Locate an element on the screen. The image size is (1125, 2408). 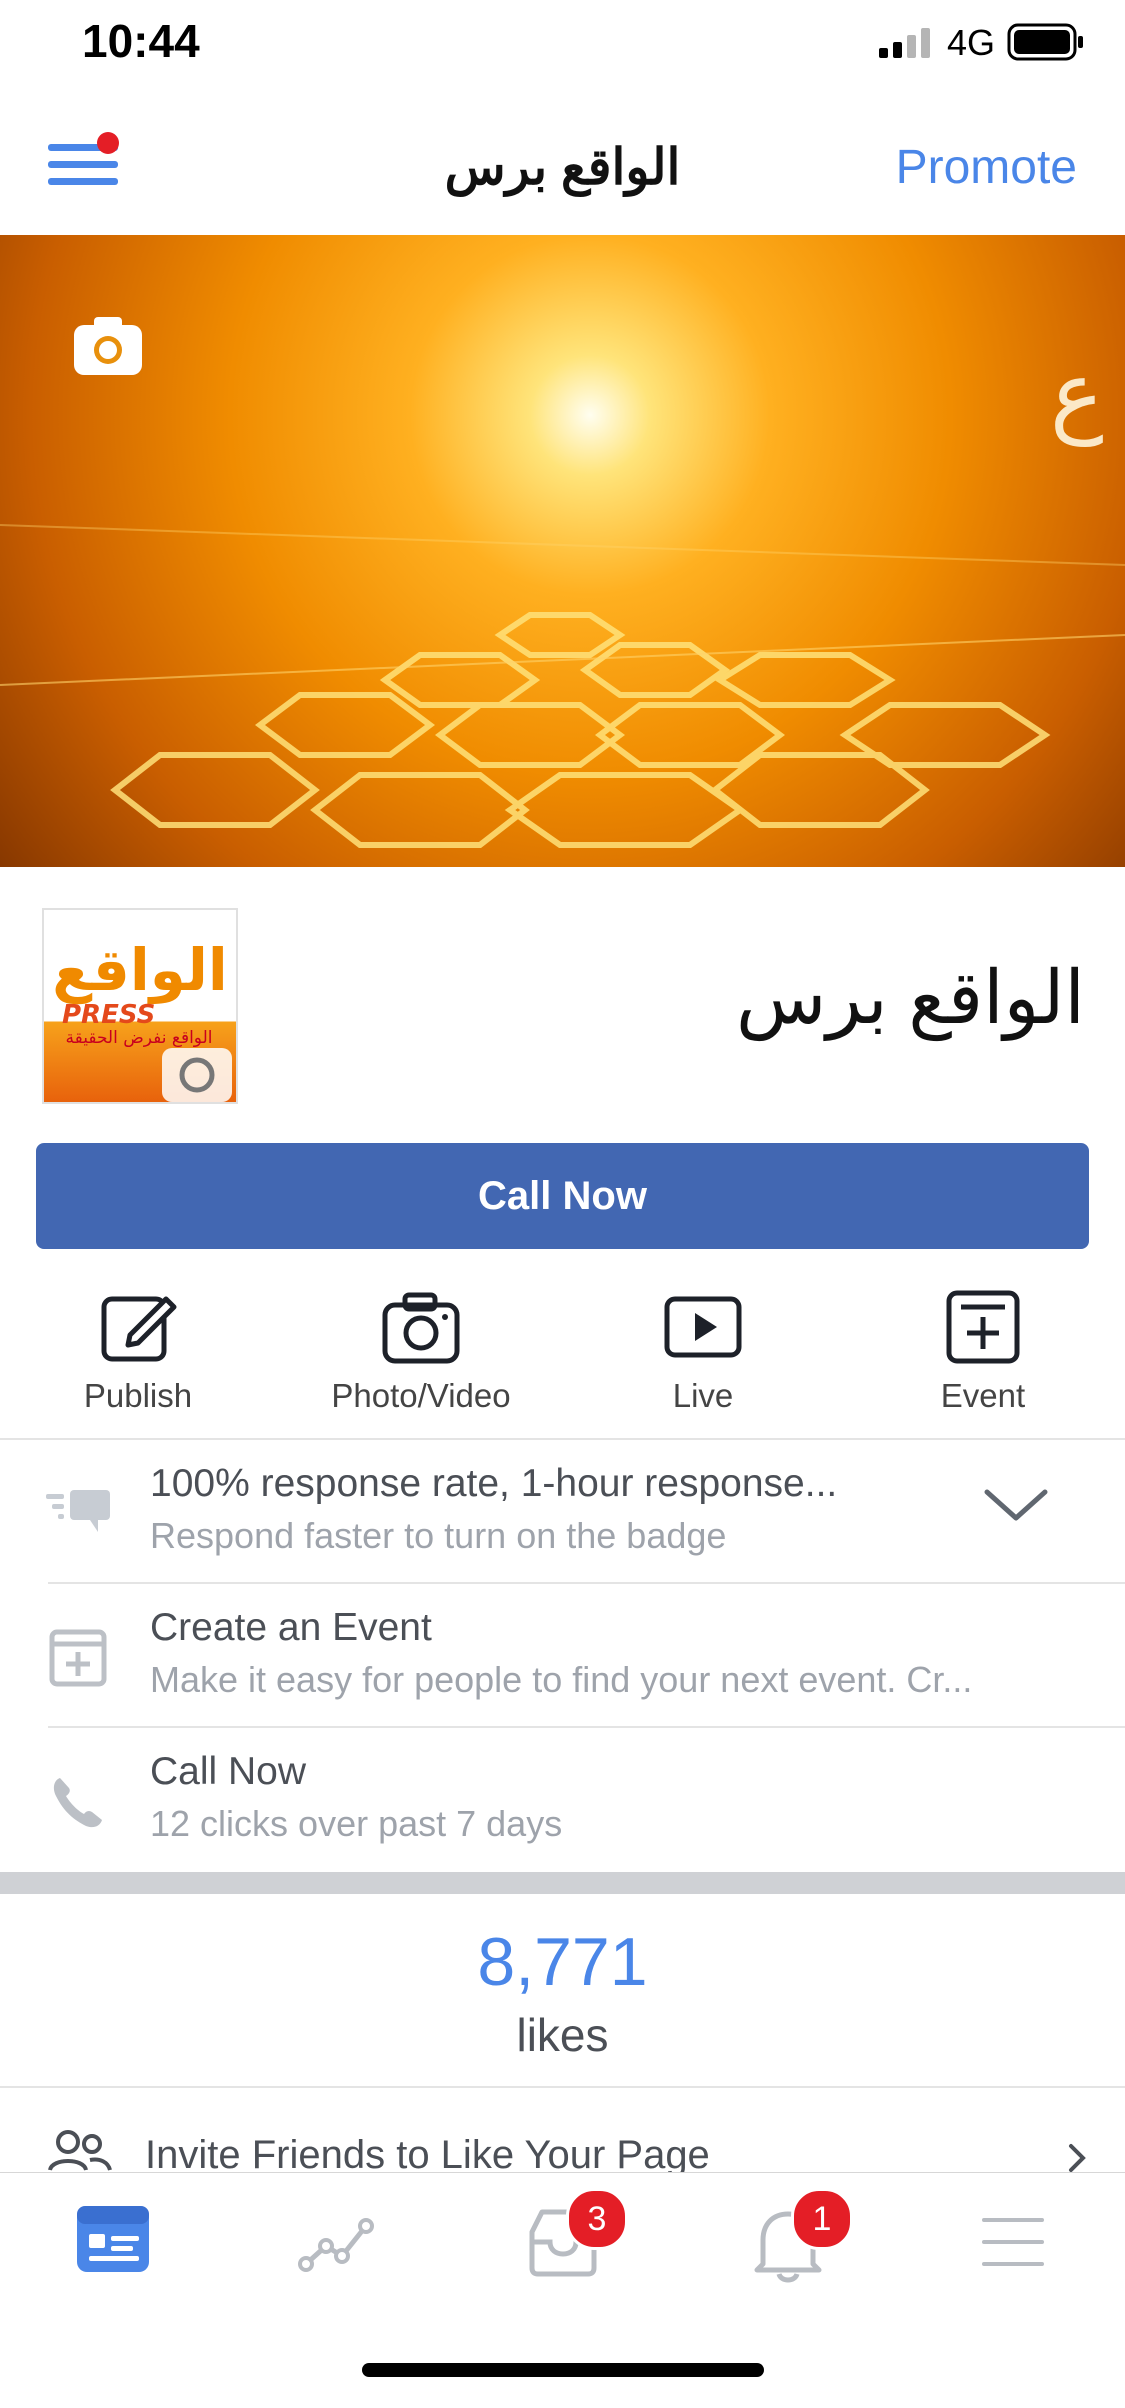
phone-icon is located at coordinates (78, 1802).